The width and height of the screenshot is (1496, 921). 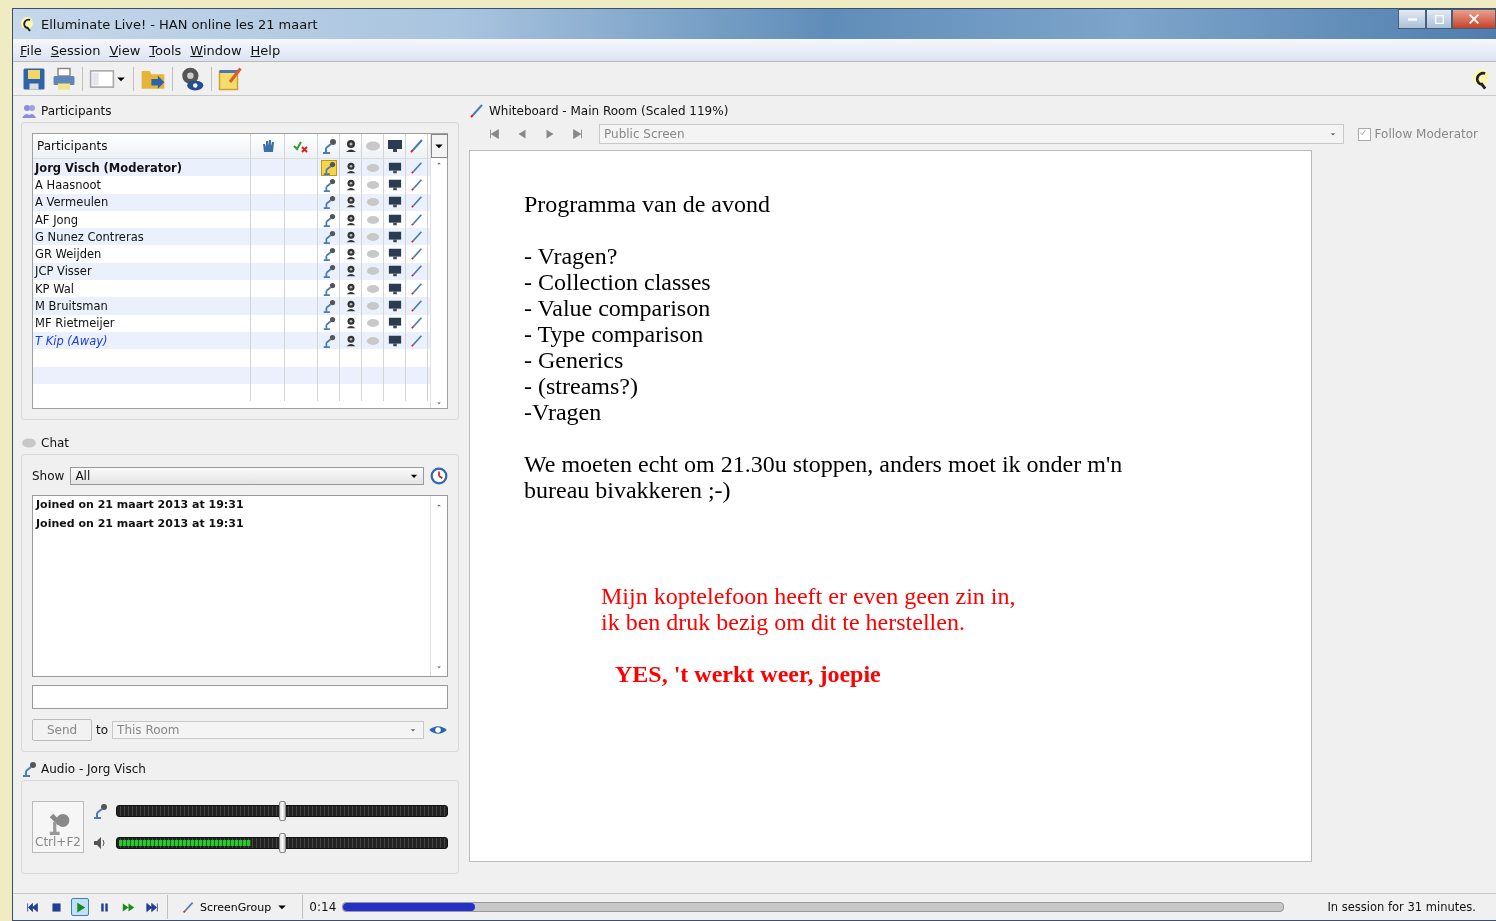 I want to click on skip-start-icon, so click(x=494, y=134).